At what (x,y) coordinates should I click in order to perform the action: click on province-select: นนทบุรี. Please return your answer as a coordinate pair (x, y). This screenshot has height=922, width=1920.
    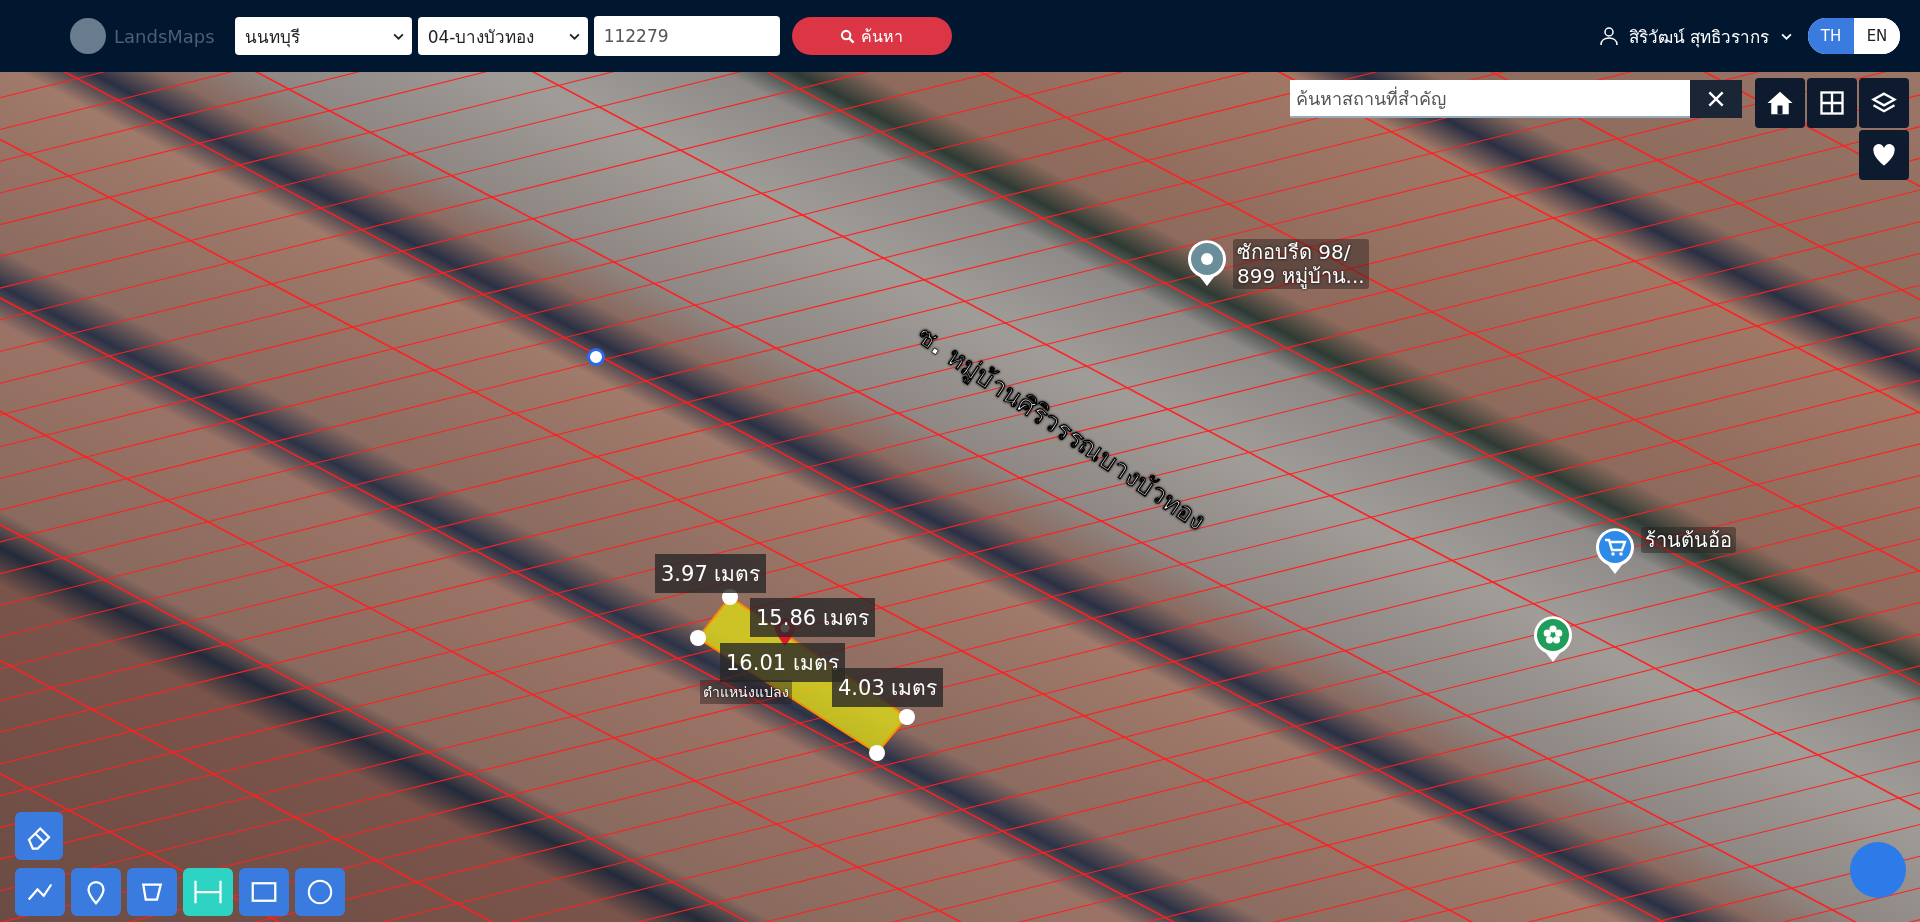
    Looking at the image, I should click on (323, 36).